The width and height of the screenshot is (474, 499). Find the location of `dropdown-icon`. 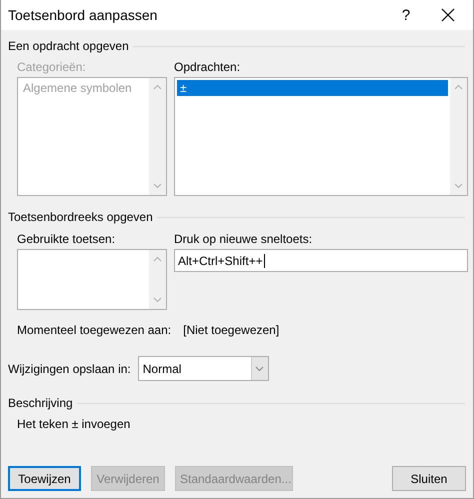

dropdown-icon is located at coordinates (259, 369).